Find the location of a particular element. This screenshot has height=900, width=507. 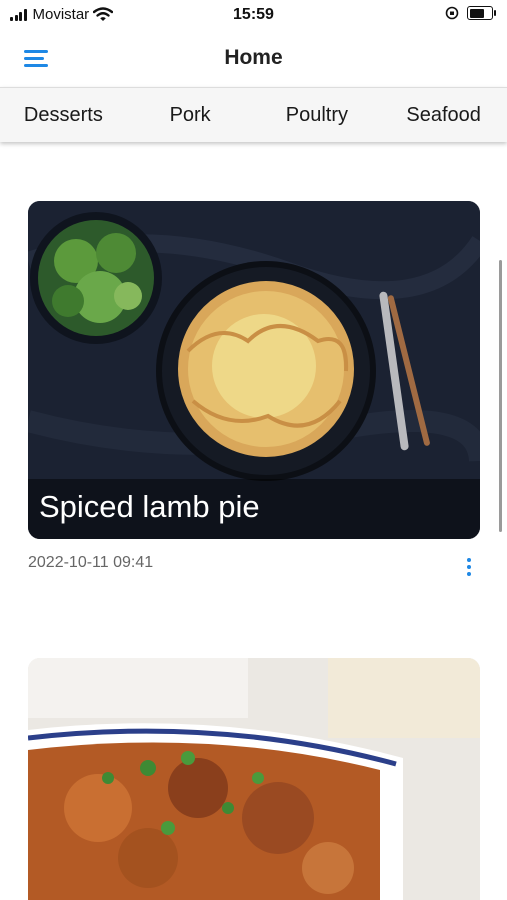

status-right is located at coordinates (470, 13).